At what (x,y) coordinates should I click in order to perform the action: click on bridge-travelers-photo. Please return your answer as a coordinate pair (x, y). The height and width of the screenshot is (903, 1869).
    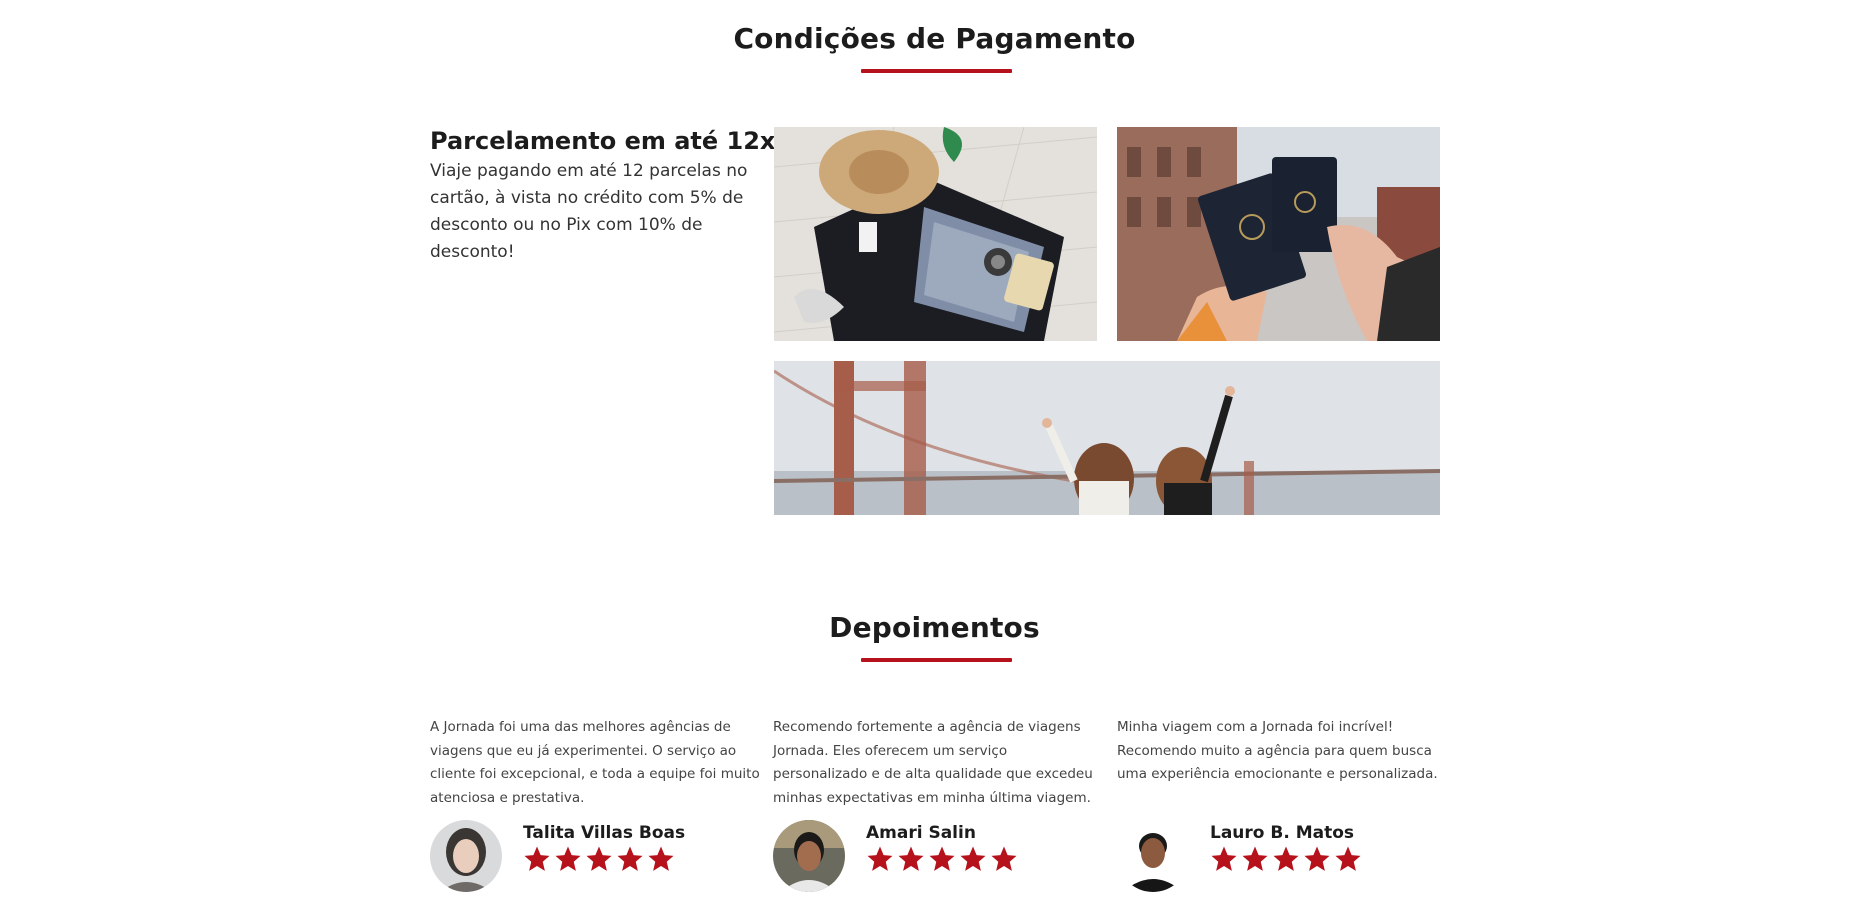
    Looking at the image, I should click on (1107, 438).